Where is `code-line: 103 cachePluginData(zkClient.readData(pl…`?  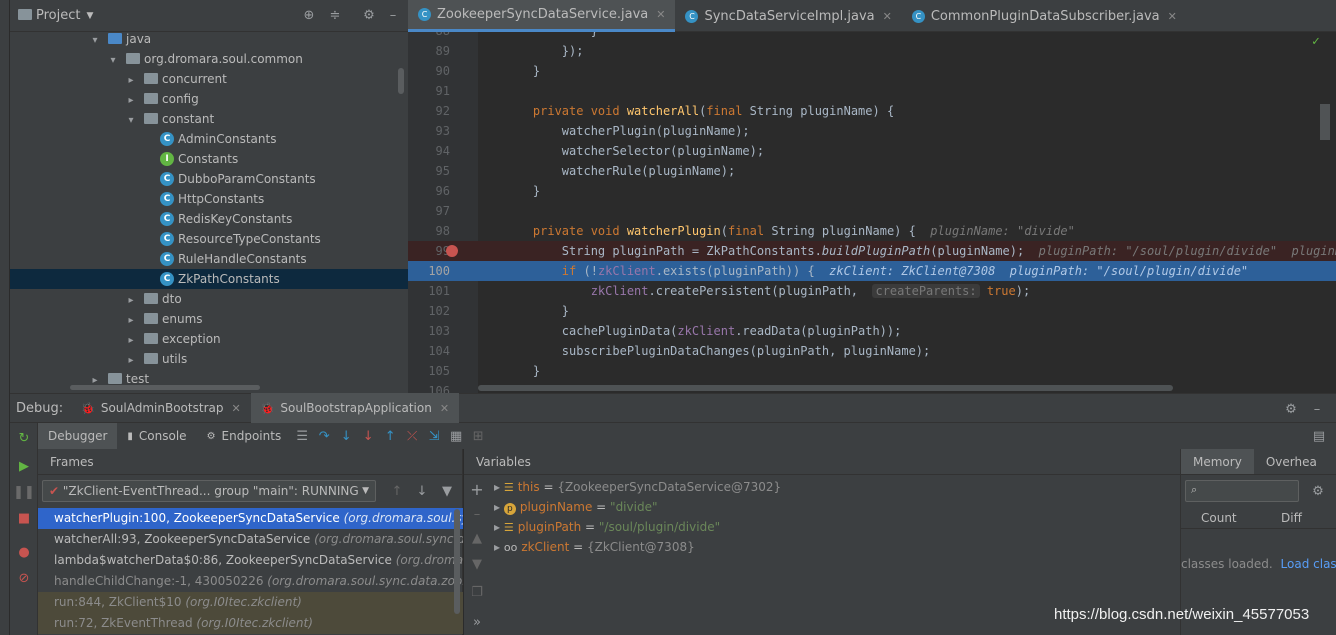 code-line: 103 cachePluginData(zkClient.readData(pl… is located at coordinates (872, 331).